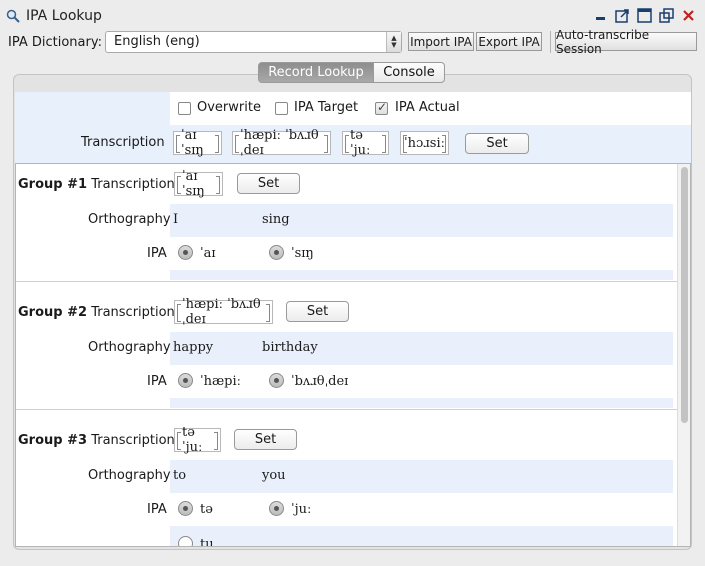  What do you see at coordinates (409, 72) in the screenshot?
I see `tab-console: Console` at bounding box center [409, 72].